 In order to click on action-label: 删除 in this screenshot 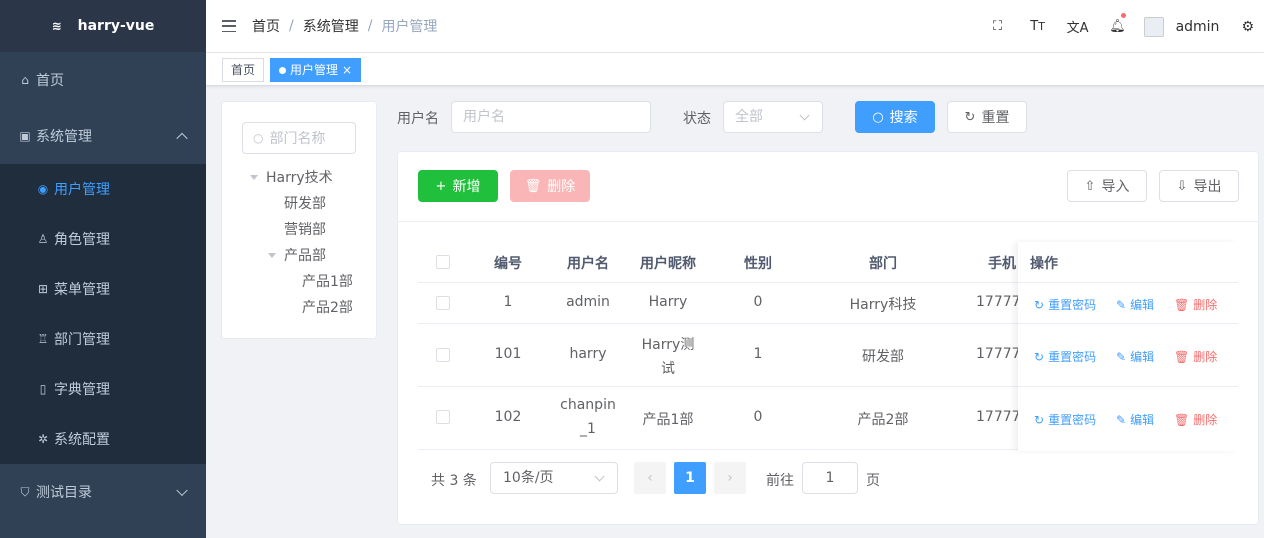, I will do `click(1205, 357)`.